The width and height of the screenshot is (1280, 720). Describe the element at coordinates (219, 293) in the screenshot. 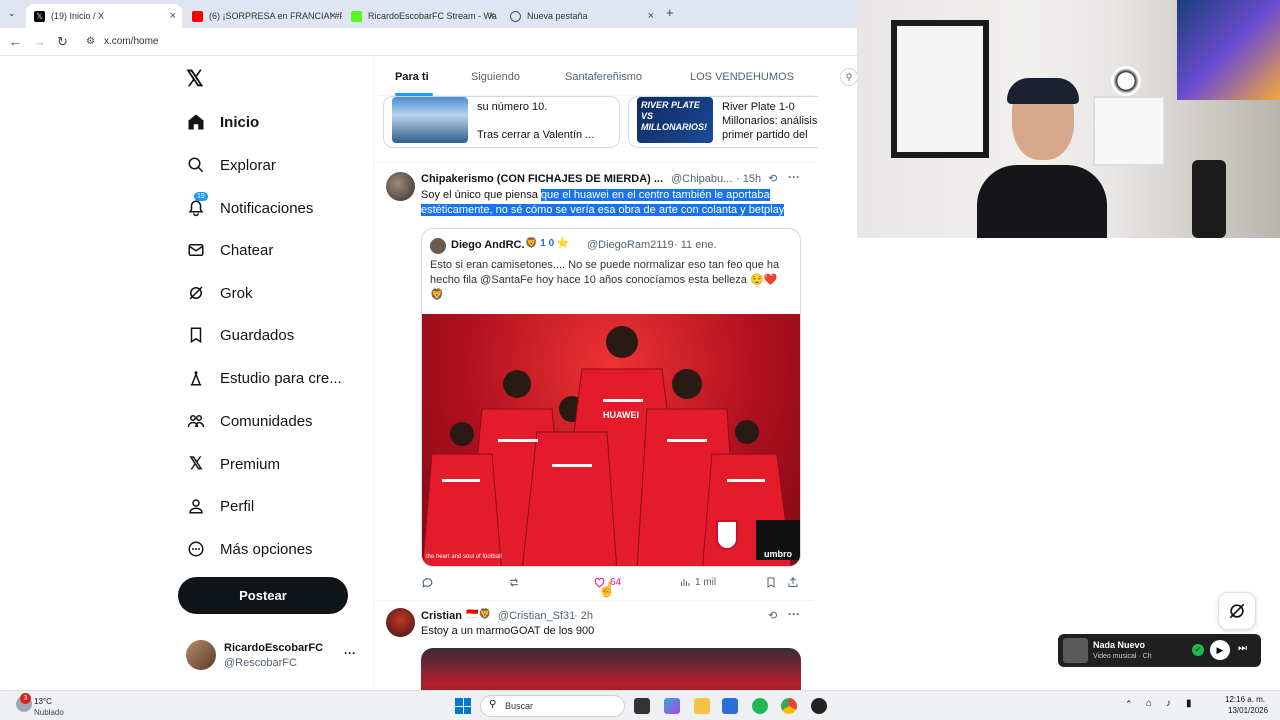

I see `sidebar-item-grok: Grok` at that location.